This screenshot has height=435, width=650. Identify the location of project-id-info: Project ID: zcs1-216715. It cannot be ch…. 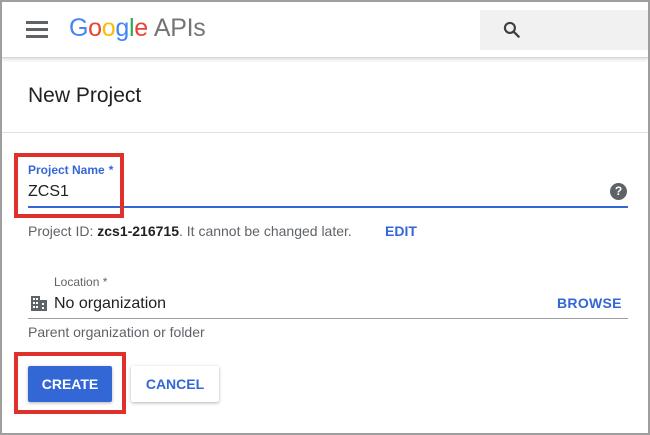
(190, 231).